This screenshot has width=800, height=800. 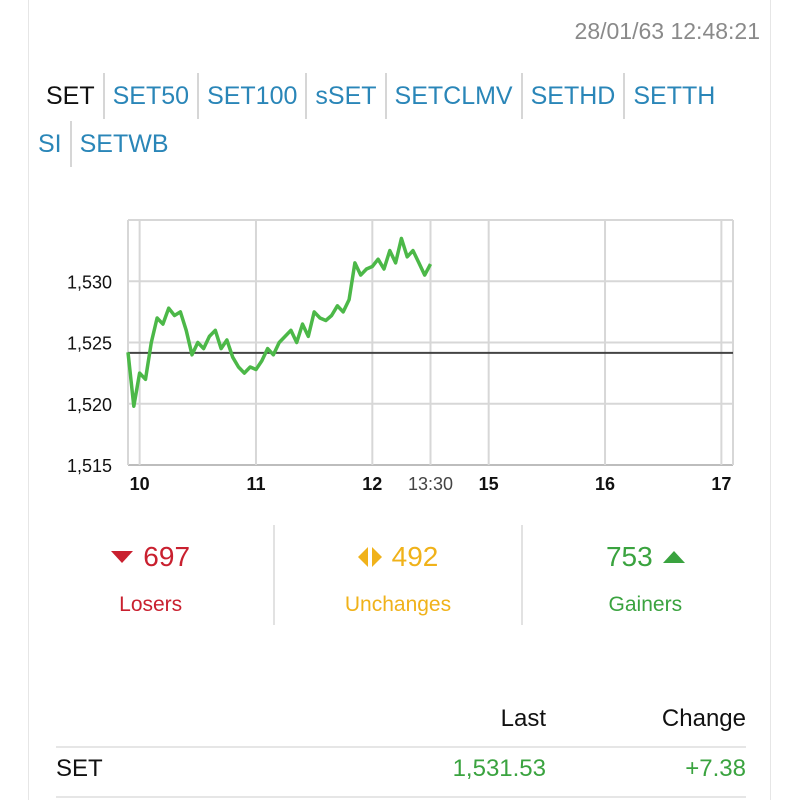 I want to click on y-tick-label: 1,530, so click(x=89, y=282).